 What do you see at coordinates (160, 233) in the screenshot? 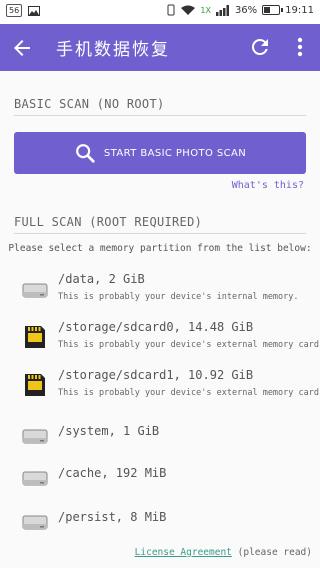
I see `full-scan-divider` at bounding box center [160, 233].